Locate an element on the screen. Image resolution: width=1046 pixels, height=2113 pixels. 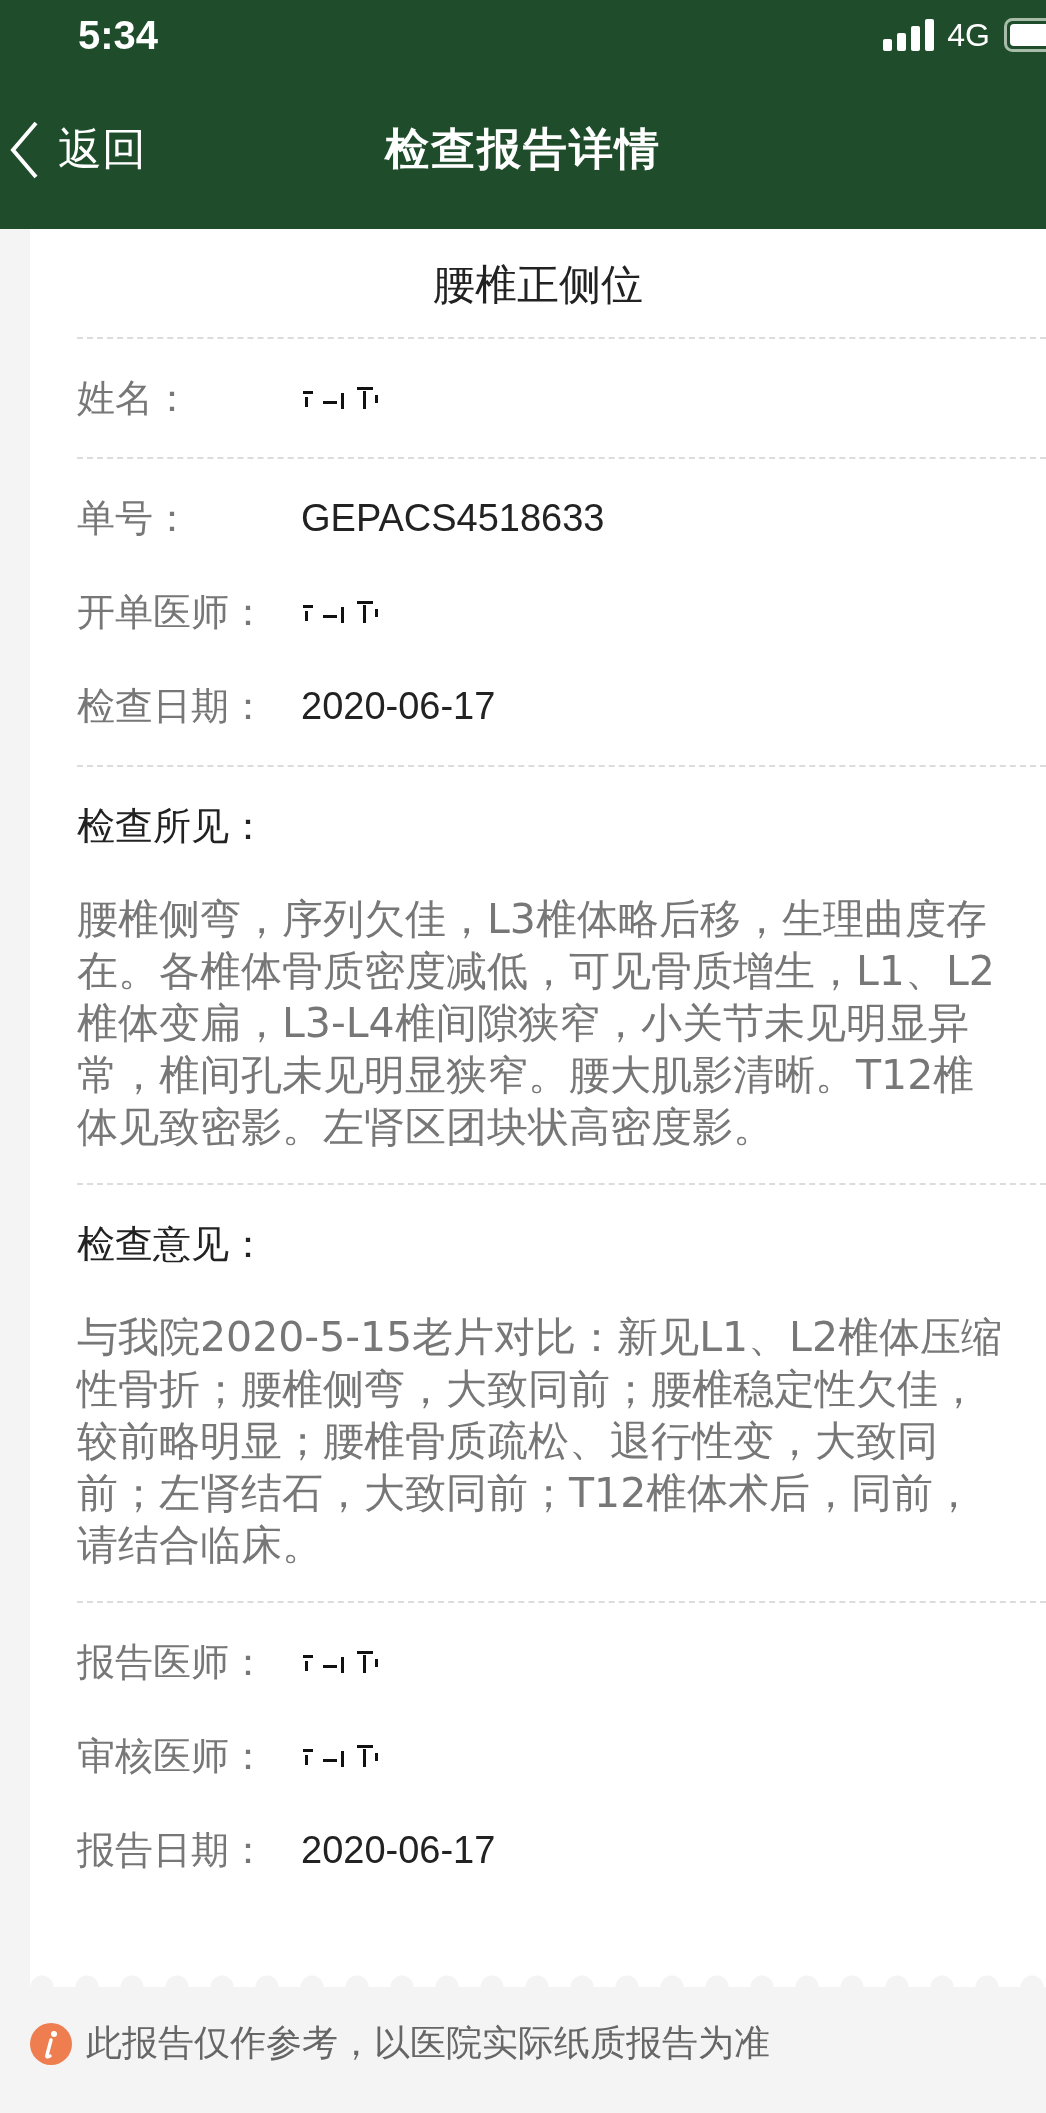
field-label: 报告日期： is located at coordinates (172, 1850).